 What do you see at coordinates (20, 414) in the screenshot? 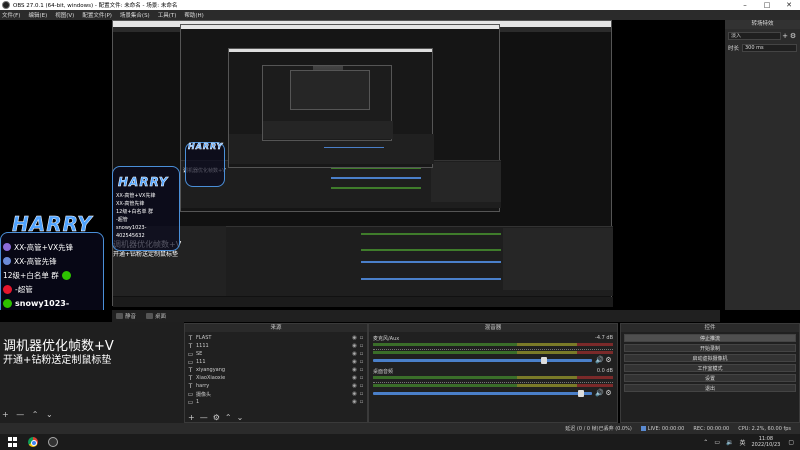
I see `remove-scene-button: —` at bounding box center [20, 414].